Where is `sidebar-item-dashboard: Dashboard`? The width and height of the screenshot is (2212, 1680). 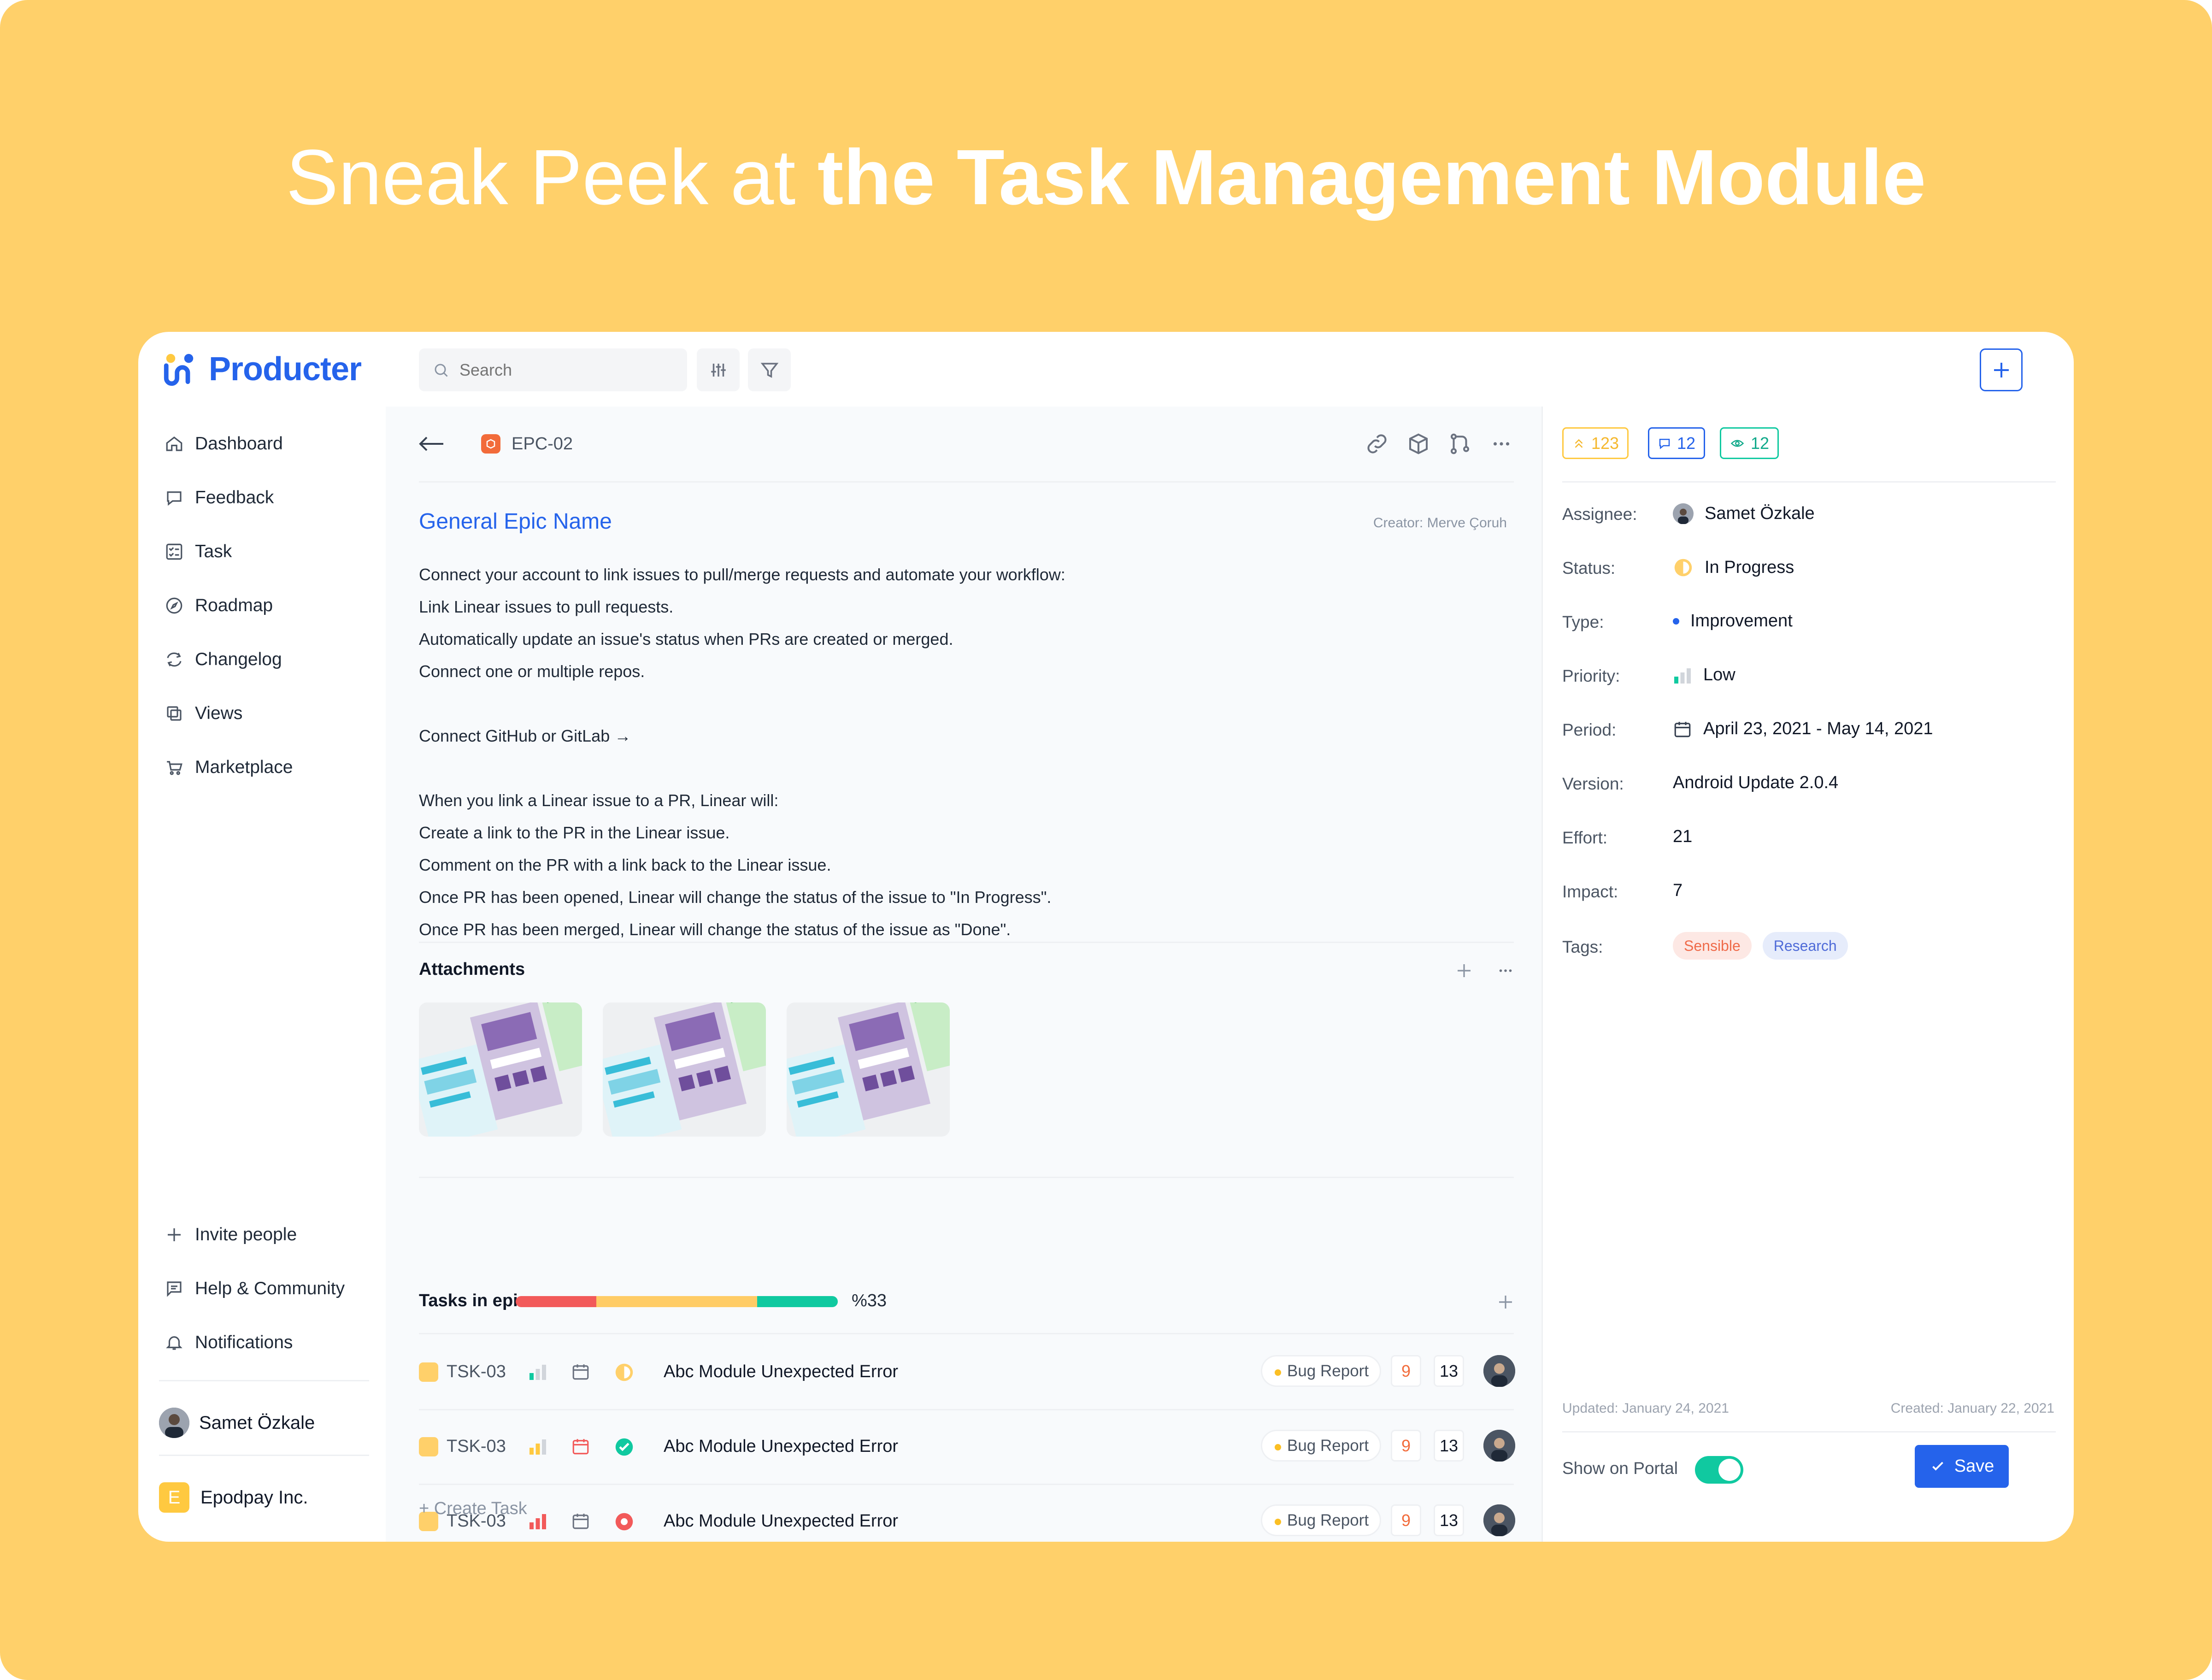 sidebar-item-dashboard: Dashboard is located at coordinates (224, 444).